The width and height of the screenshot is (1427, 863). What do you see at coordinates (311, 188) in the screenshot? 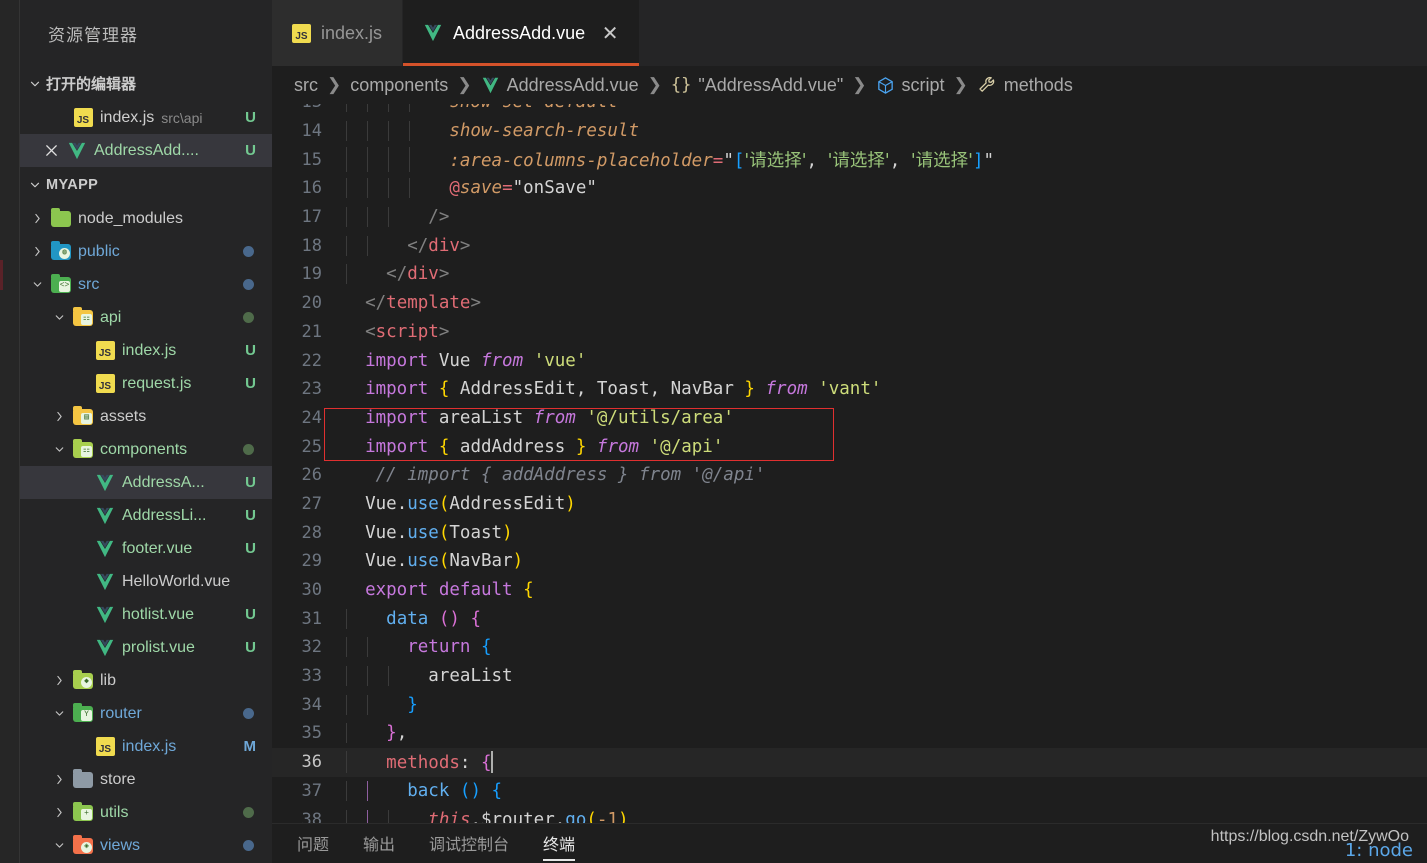
I see `line-number: 16` at bounding box center [311, 188].